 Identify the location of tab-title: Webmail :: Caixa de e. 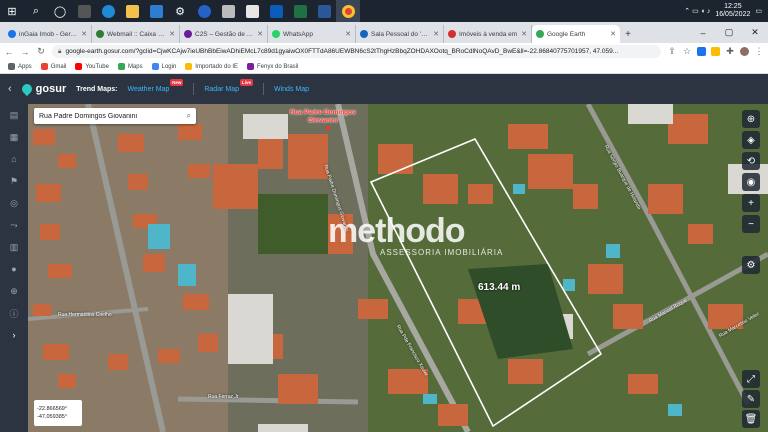
(137, 34).